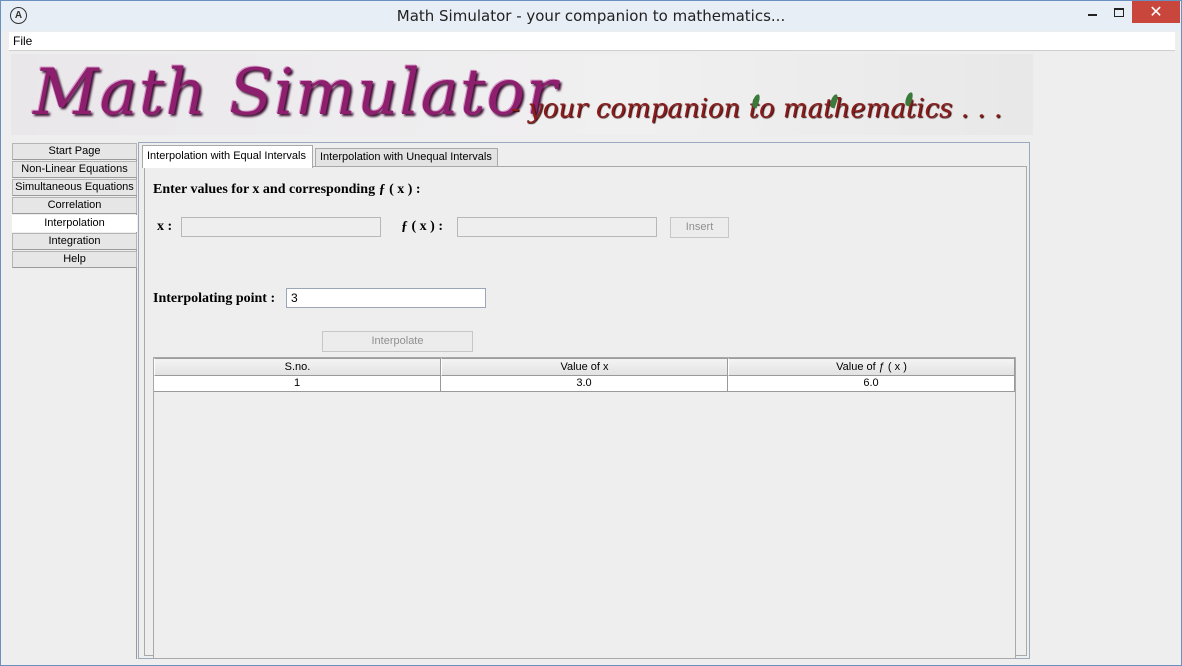 This screenshot has width=1182, height=666. I want to click on insert-button: Insert, so click(699, 227).